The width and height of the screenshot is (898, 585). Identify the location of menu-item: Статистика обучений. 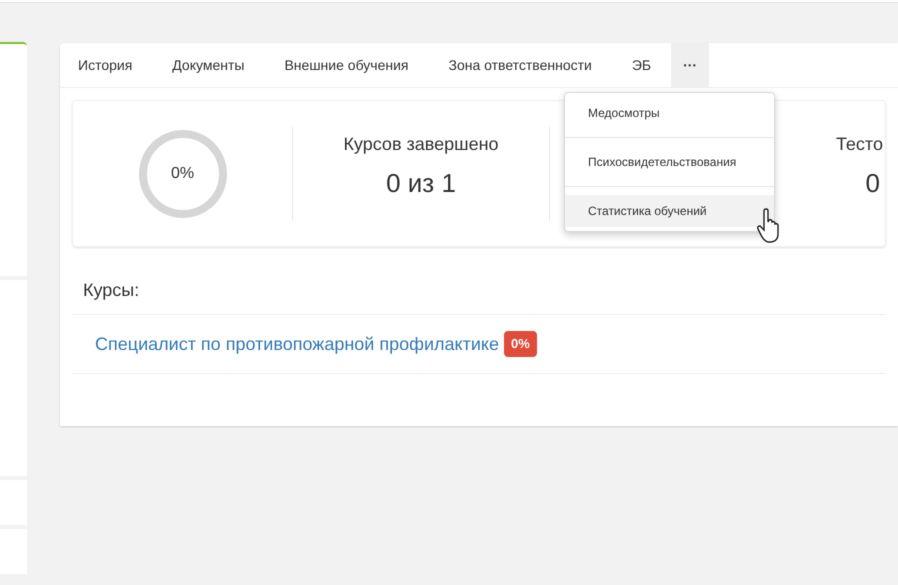
(669, 211).